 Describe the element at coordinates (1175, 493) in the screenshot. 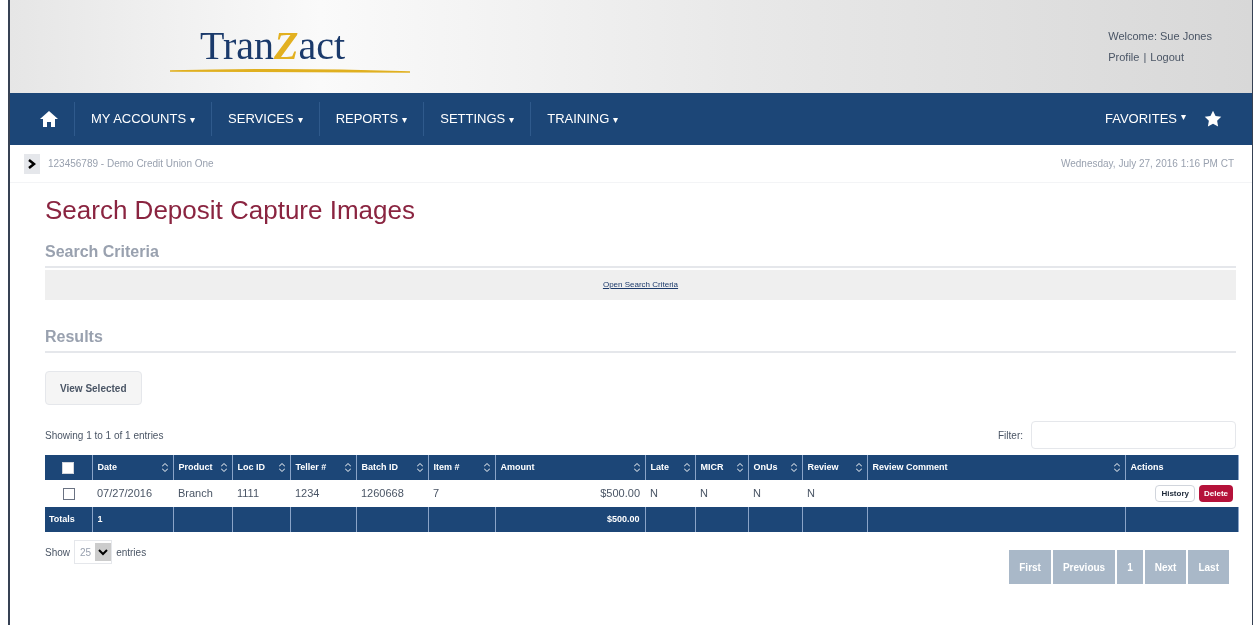

I see `history-button: History` at that location.